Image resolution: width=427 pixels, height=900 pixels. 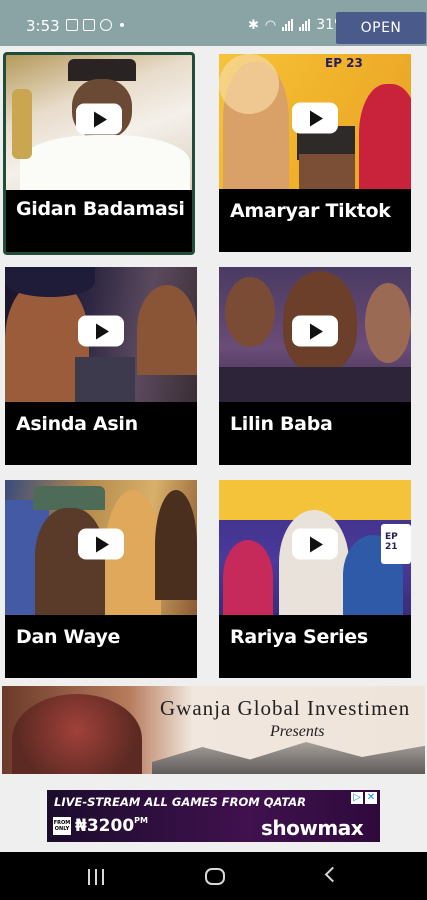 What do you see at coordinates (364, 798) in the screenshot?
I see `ad-choices: ▷ ✕` at bounding box center [364, 798].